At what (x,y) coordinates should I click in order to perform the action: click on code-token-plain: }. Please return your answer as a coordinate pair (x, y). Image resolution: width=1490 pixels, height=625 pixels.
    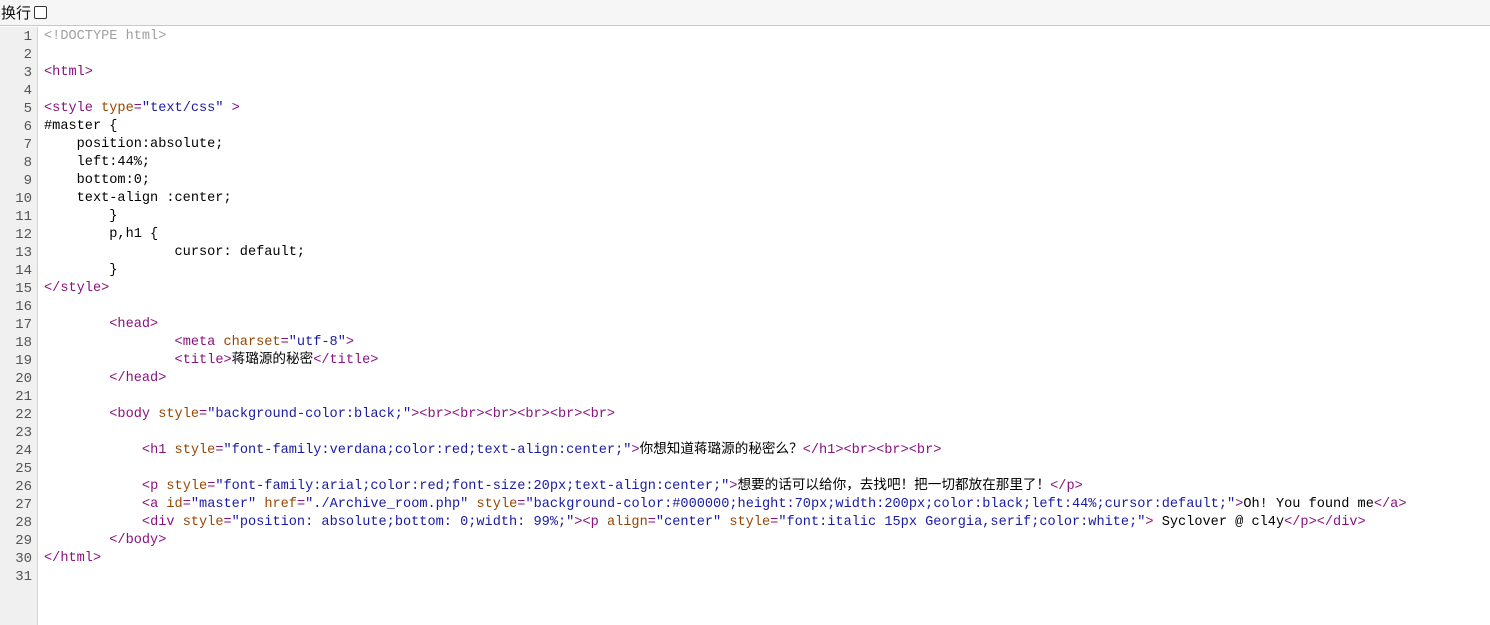
    Looking at the image, I should click on (81, 216).